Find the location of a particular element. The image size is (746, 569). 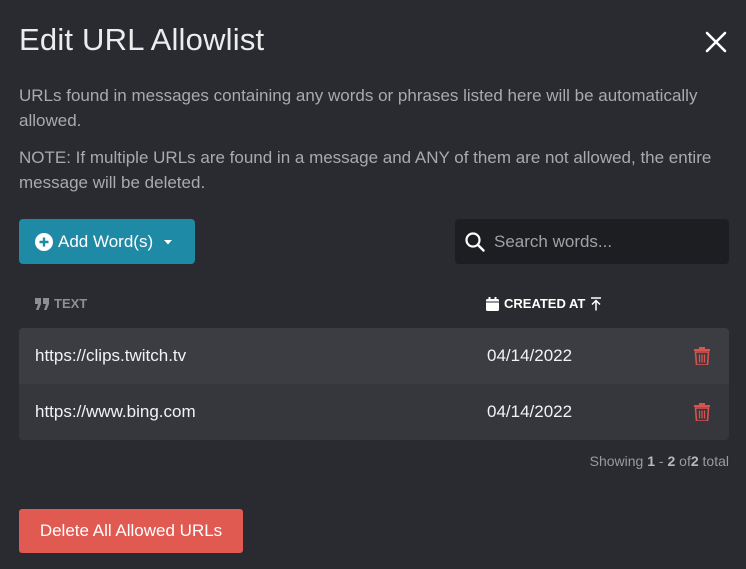

table-row: https://clips.twitch.tv 04/14/2022 is located at coordinates (374, 356).